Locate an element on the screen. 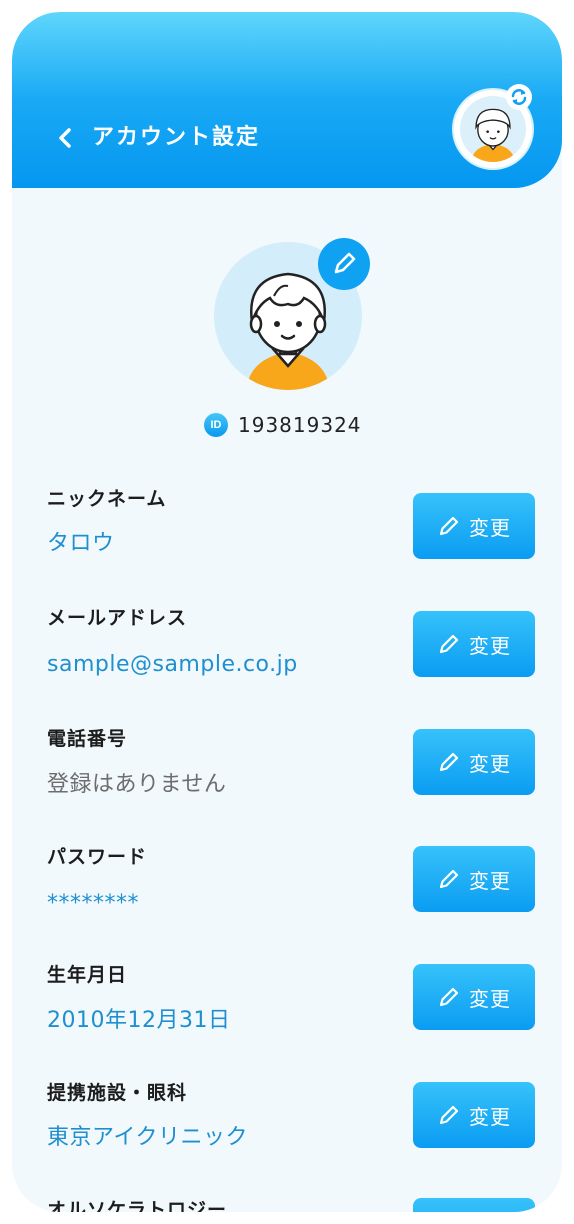  change-password-button: 変更 is located at coordinates (474, 879).